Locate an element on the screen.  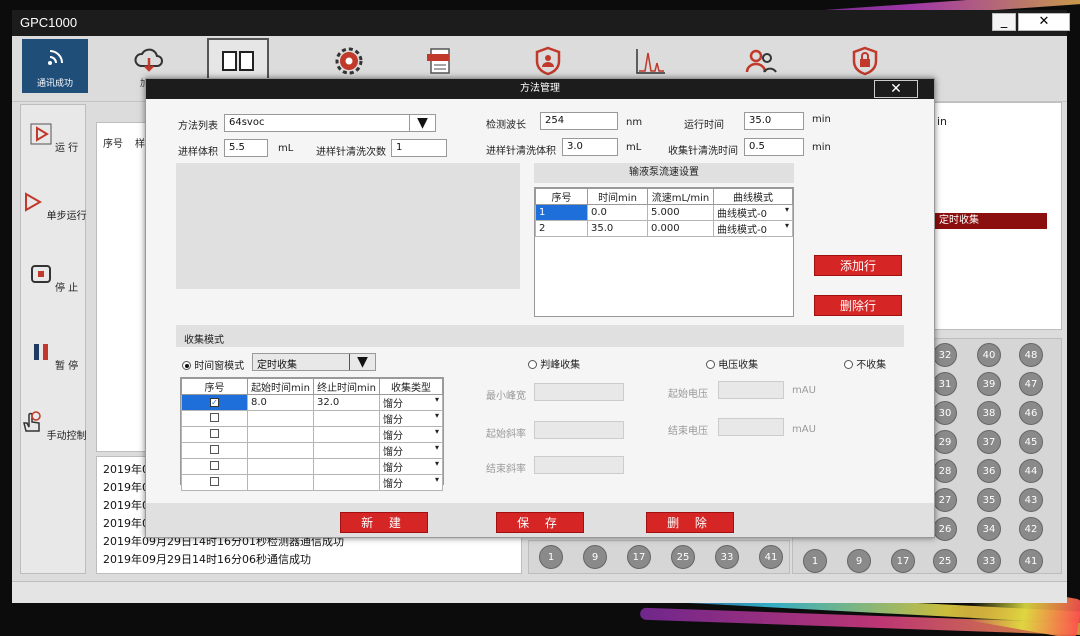
minimize-button: _ is located at coordinates (1004, 22).